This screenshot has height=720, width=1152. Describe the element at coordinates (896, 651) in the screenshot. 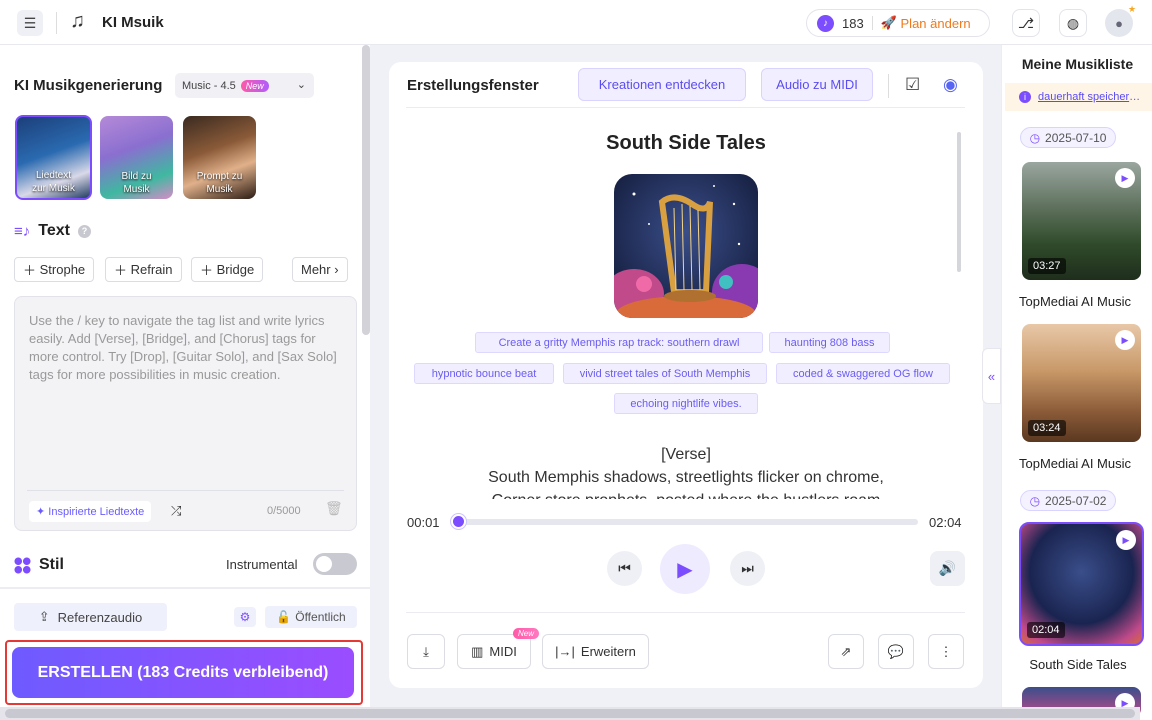

I see `comment-icon: 💬` at that location.